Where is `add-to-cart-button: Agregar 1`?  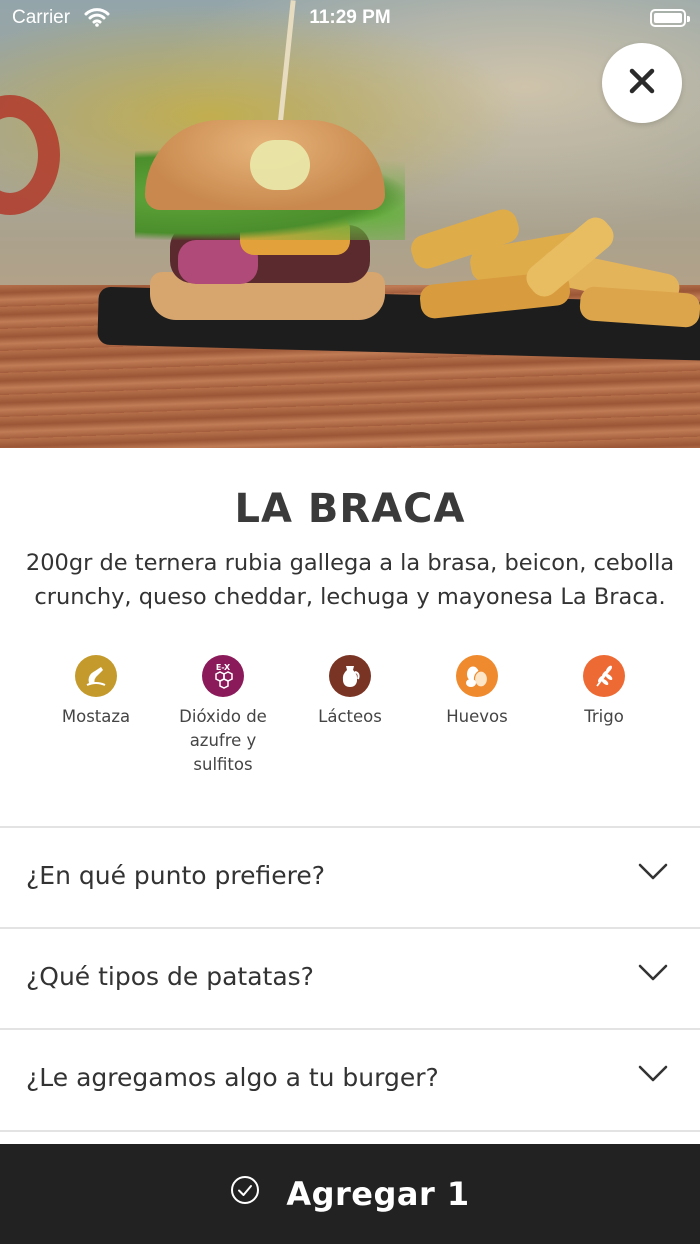
add-to-cart-button: Agregar 1 is located at coordinates (350, 1194).